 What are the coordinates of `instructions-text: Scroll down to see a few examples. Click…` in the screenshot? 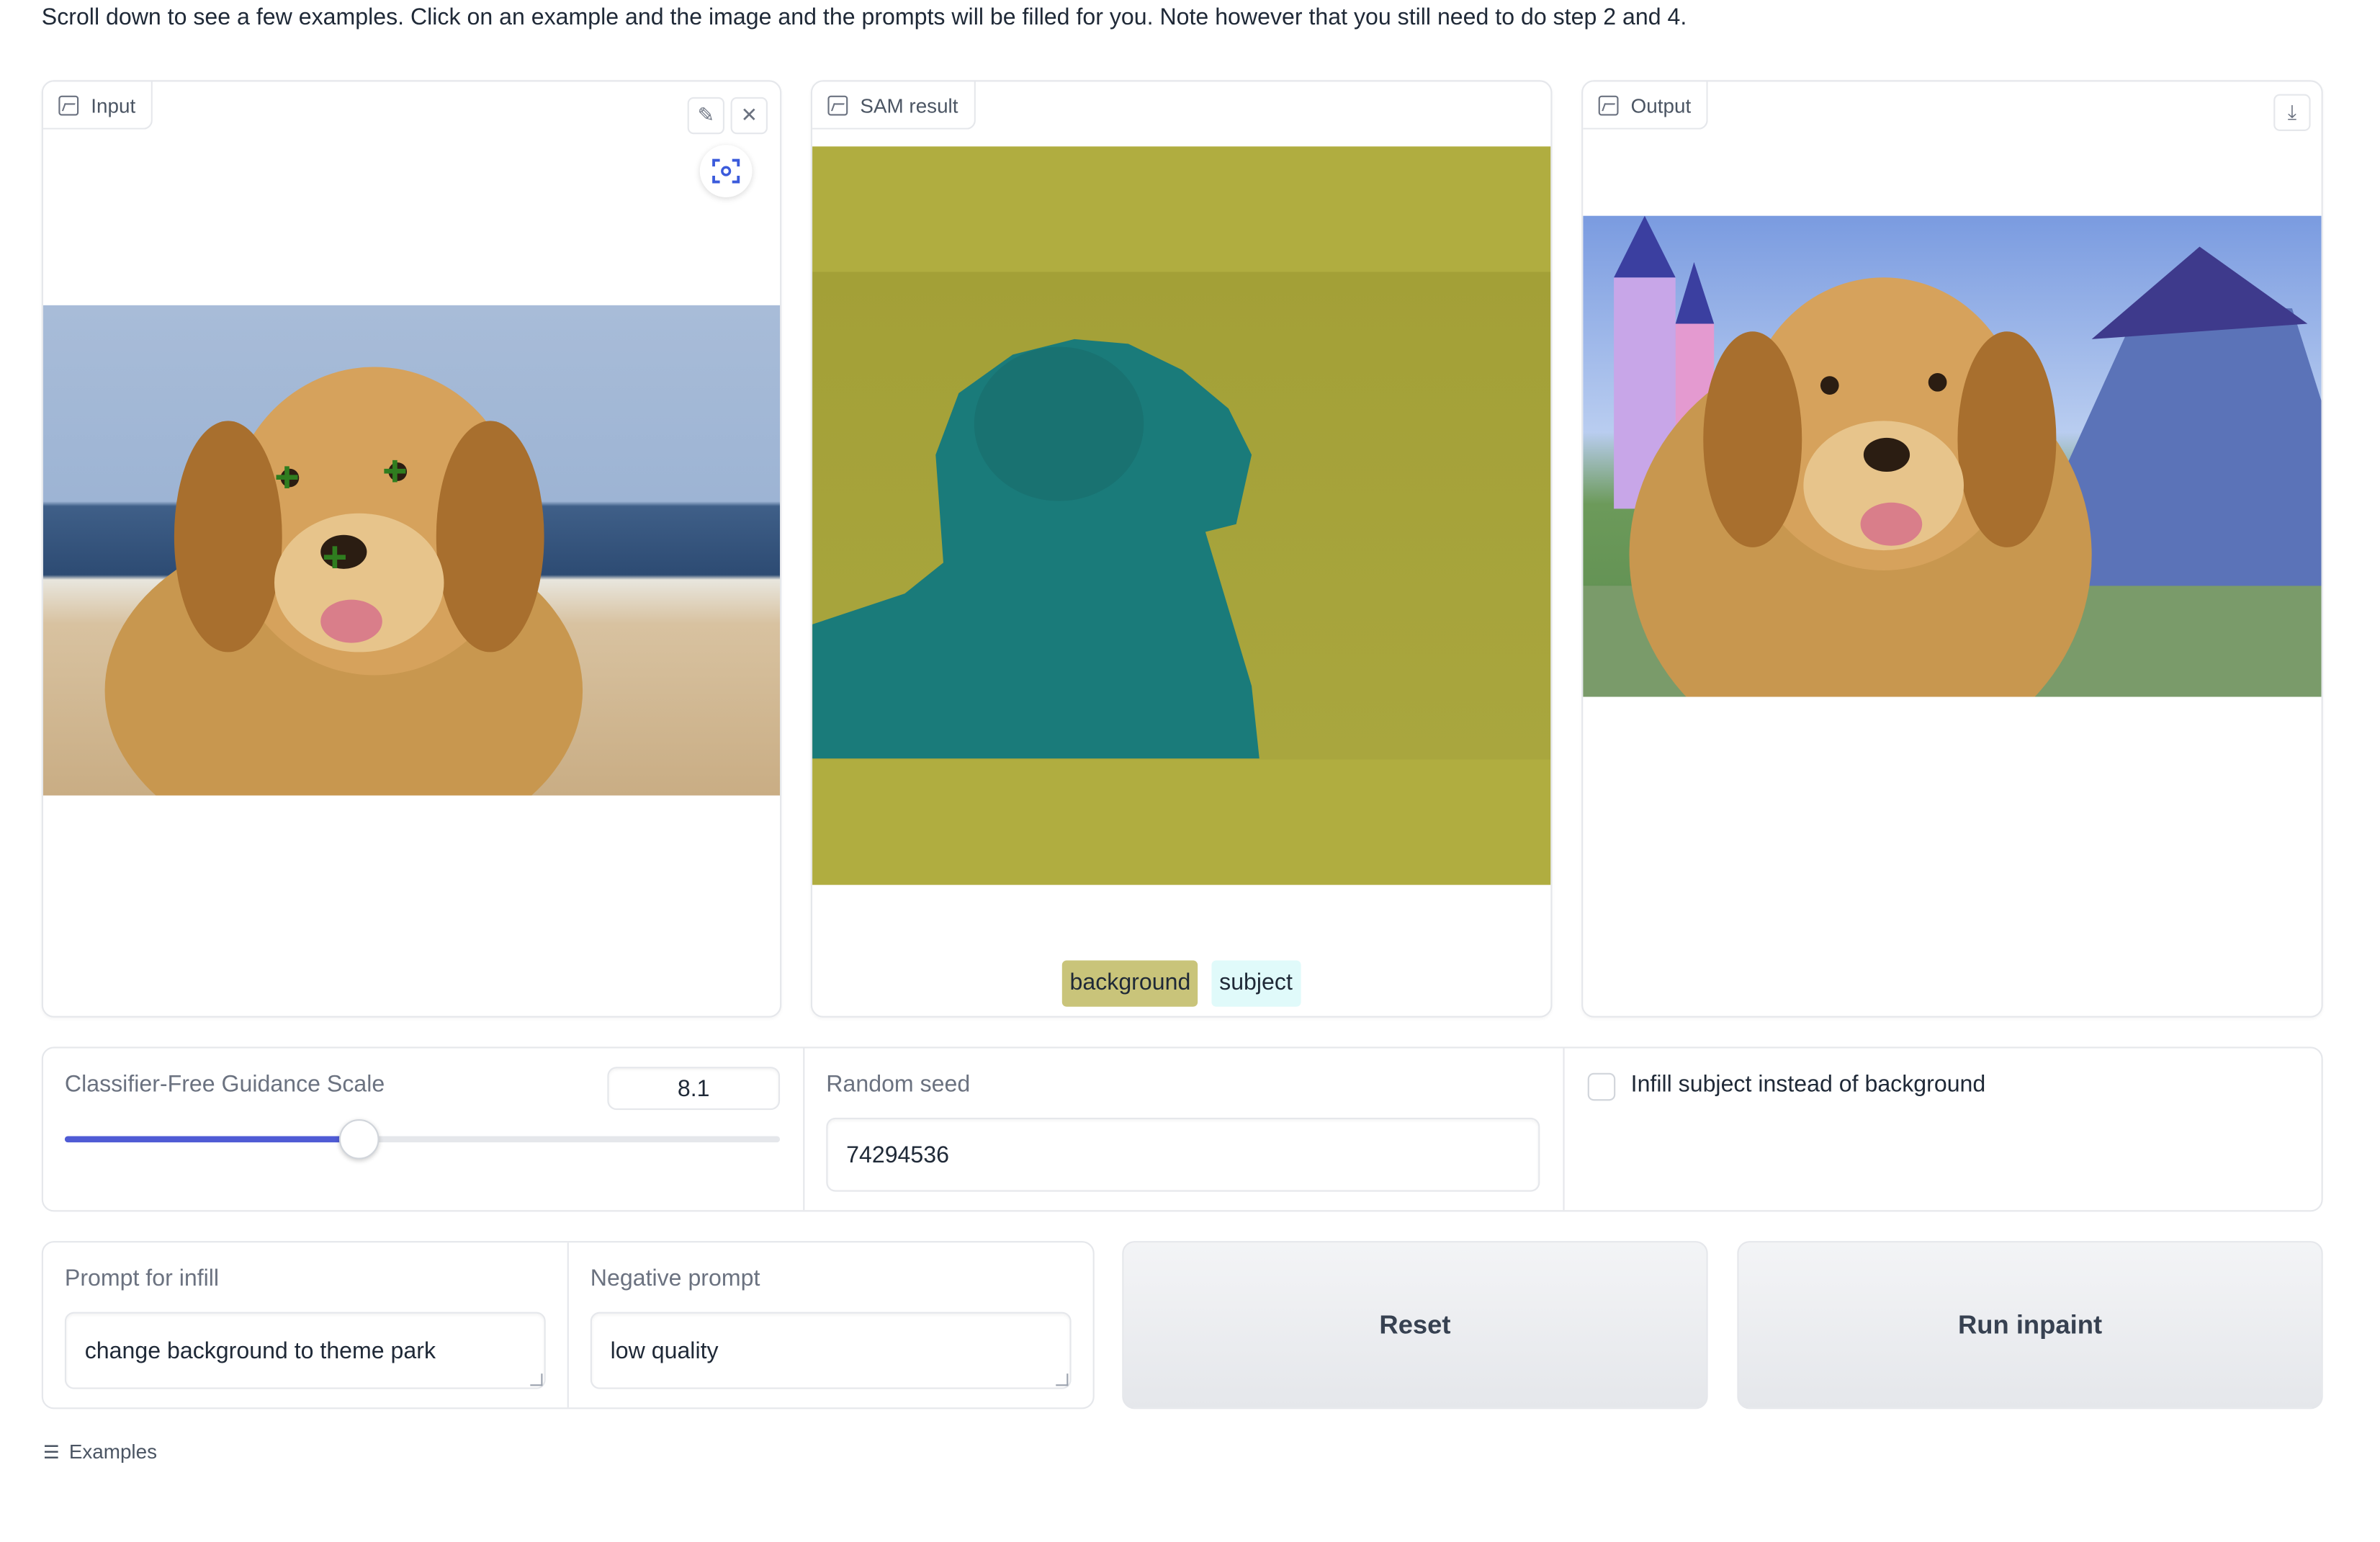 It's located at (864, 17).